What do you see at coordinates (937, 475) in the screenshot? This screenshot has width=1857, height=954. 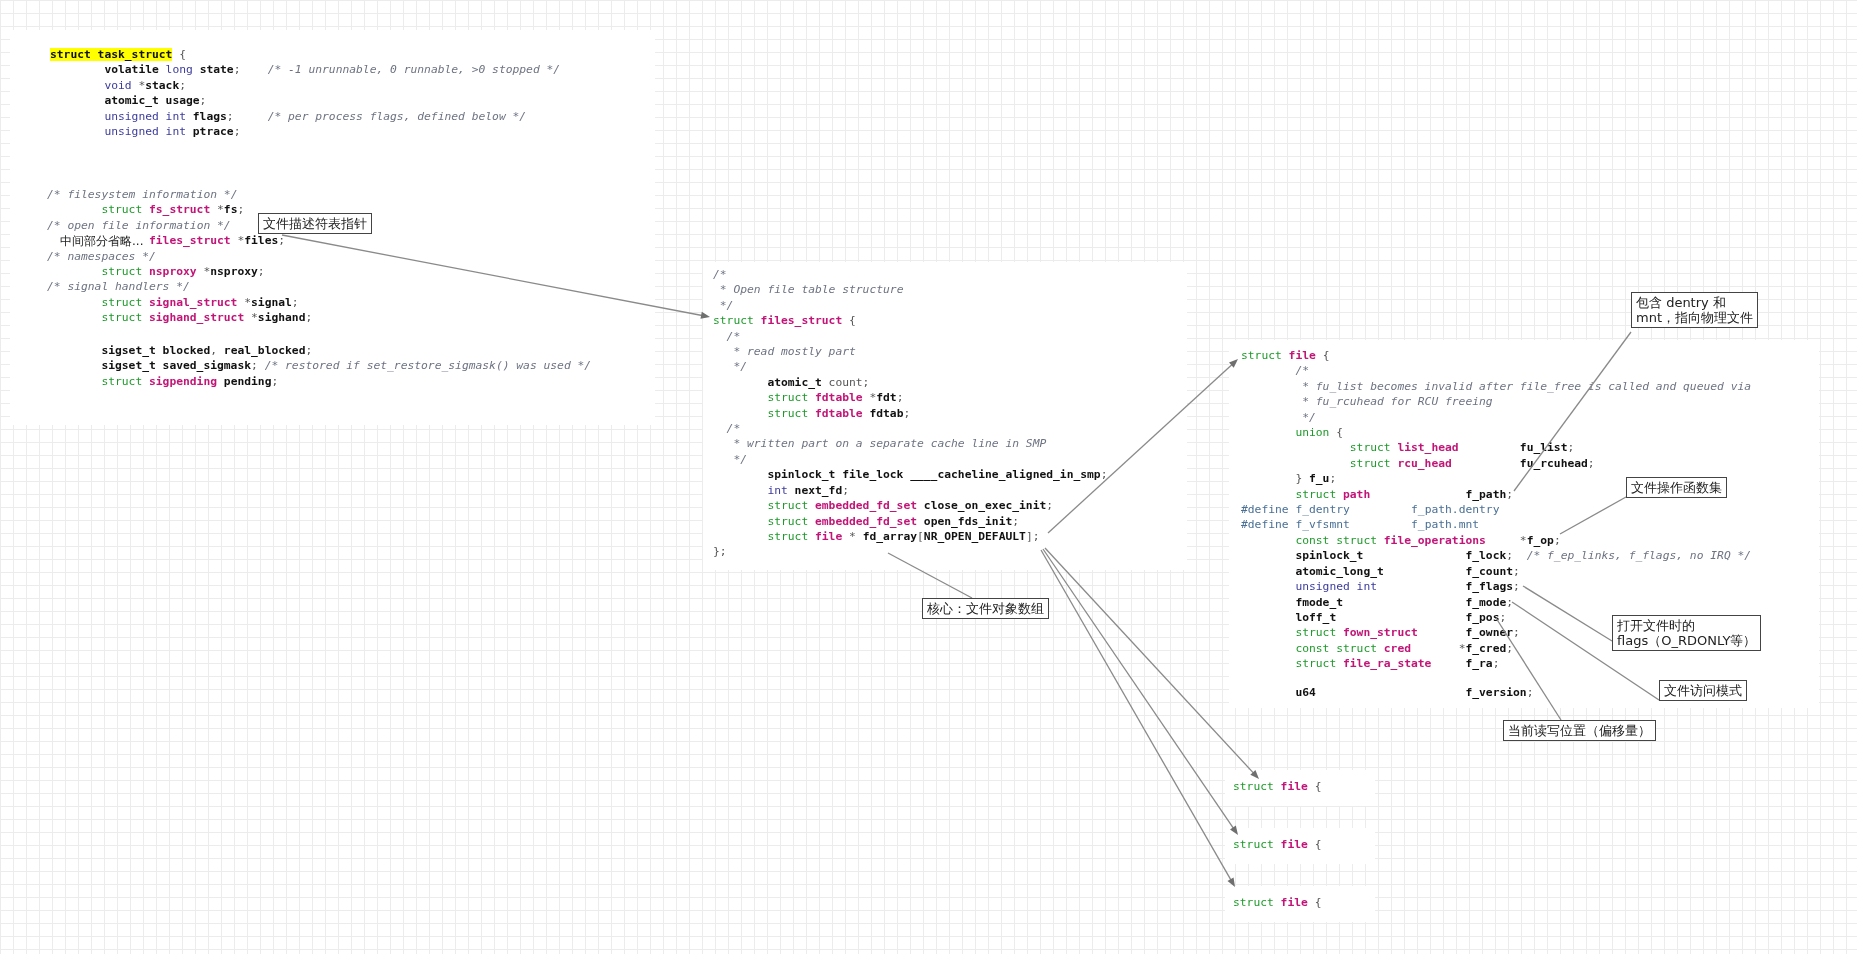 I see `code-line: spinlock_t file_lock ____cacheline_aligned_in_smp;` at bounding box center [937, 475].